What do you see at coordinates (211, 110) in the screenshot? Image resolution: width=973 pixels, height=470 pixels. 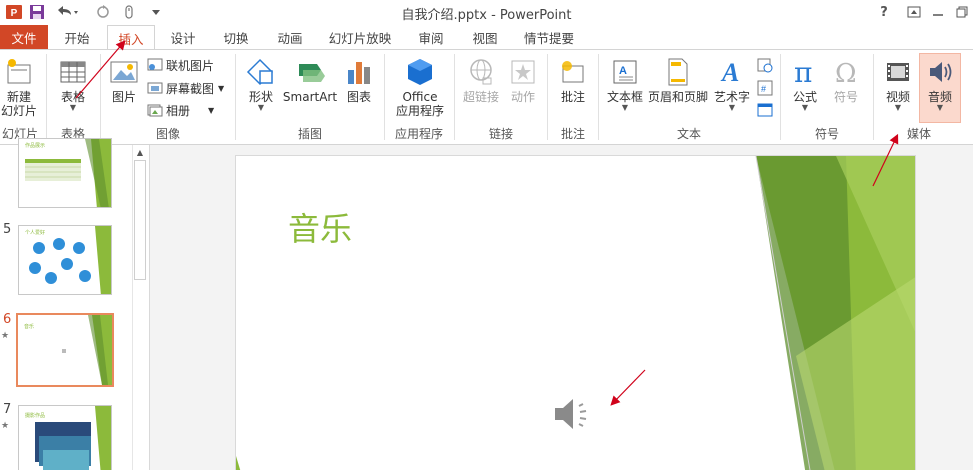 I see `album-dropdown-icon: ▼` at bounding box center [211, 110].